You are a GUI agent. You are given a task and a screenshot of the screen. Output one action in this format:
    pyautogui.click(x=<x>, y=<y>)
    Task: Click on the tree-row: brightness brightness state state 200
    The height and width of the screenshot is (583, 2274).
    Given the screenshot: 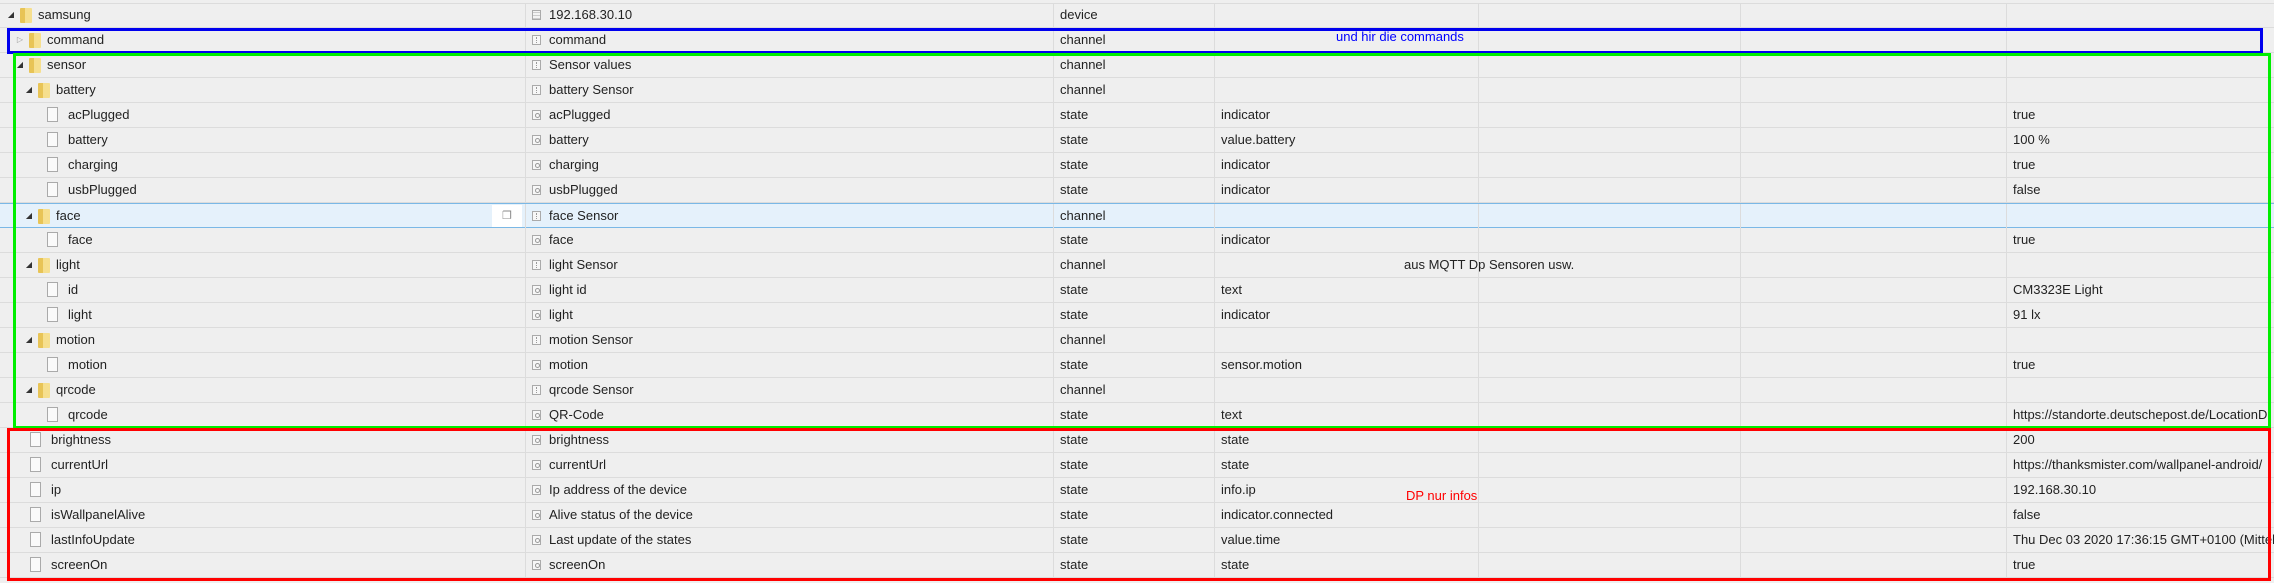 What is the action you would take?
    pyautogui.click(x=1137, y=440)
    